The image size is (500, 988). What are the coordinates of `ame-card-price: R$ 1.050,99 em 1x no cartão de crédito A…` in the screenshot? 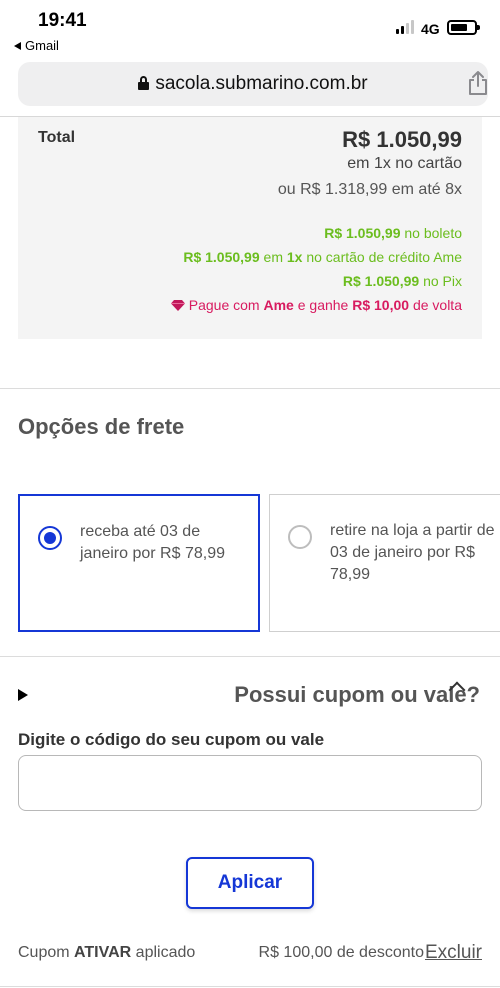 It's located at (322, 257).